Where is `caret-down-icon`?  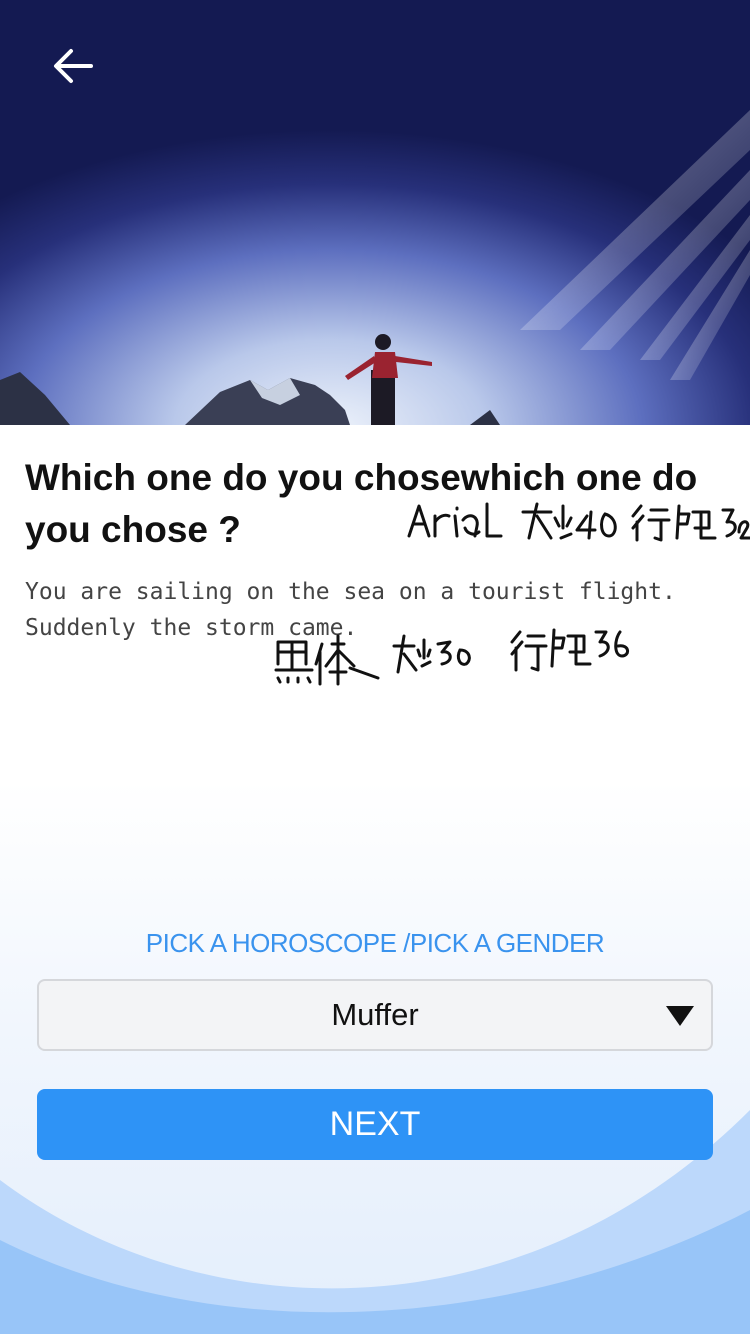 caret-down-icon is located at coordinates (680, 1016).